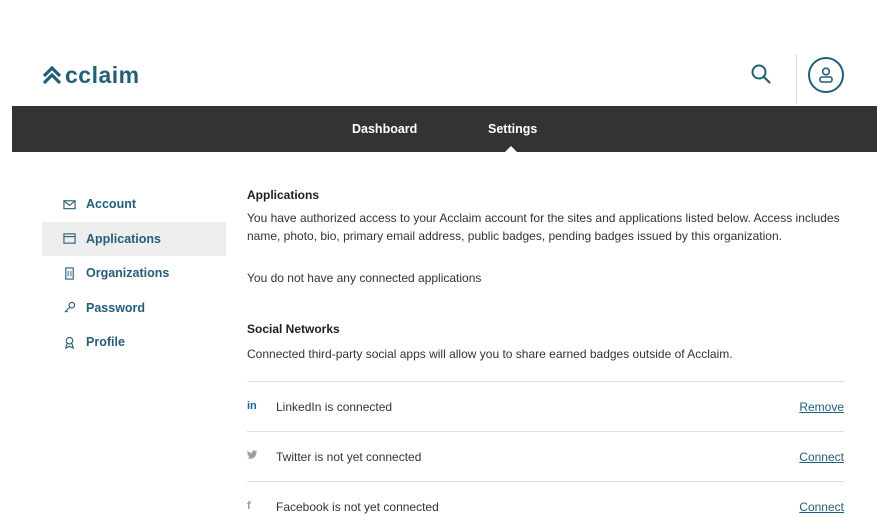  What do you see at coordinates (512, 129) in the screenshot?
I see `nav-tab-settings: Settings` at bounding box center [512, 129].